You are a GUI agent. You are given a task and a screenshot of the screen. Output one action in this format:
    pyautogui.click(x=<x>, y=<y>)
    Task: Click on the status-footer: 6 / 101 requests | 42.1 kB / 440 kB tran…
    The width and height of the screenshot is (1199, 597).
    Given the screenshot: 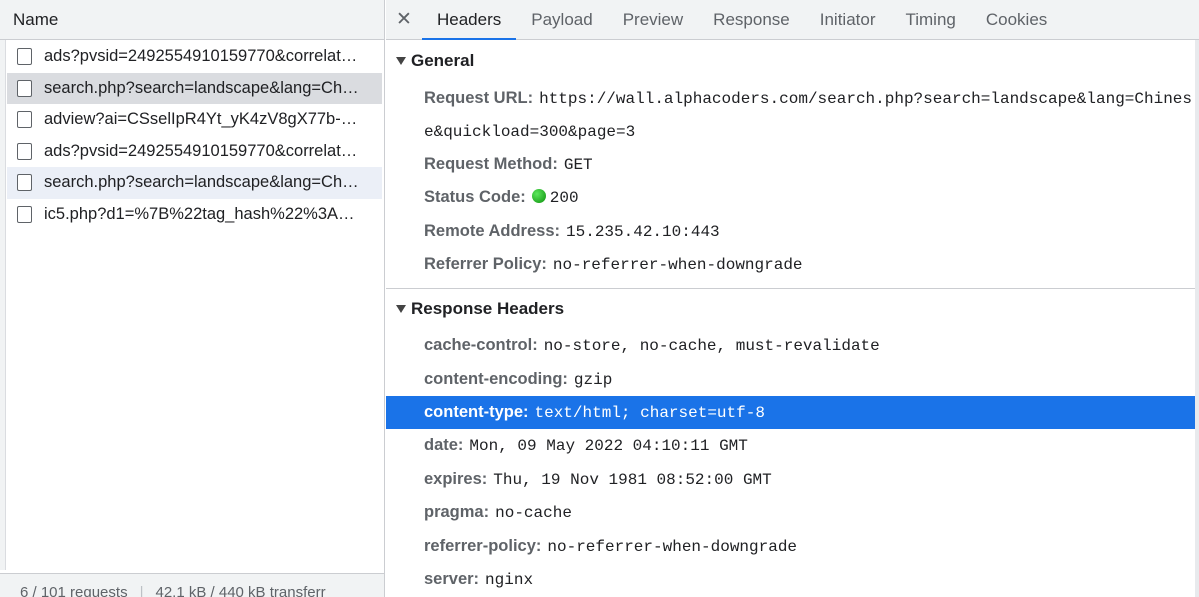 What is the action you would take?
    pyautogui.click(x=192, y=585)
    